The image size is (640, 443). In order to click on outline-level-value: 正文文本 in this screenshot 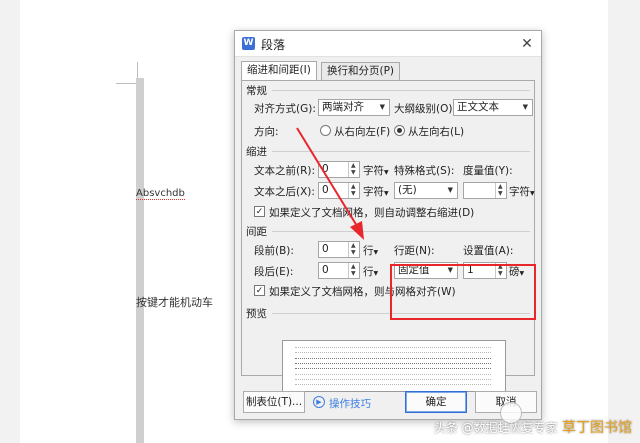, I will do `click(478, 107)`.